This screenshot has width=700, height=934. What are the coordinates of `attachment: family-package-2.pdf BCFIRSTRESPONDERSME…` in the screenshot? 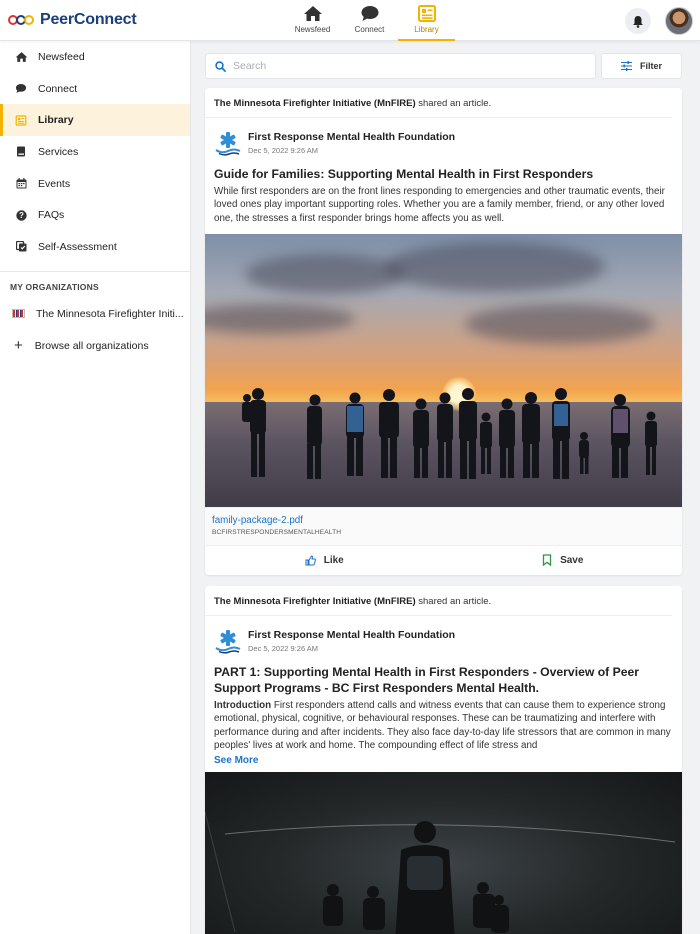 It's located at (443, 525).